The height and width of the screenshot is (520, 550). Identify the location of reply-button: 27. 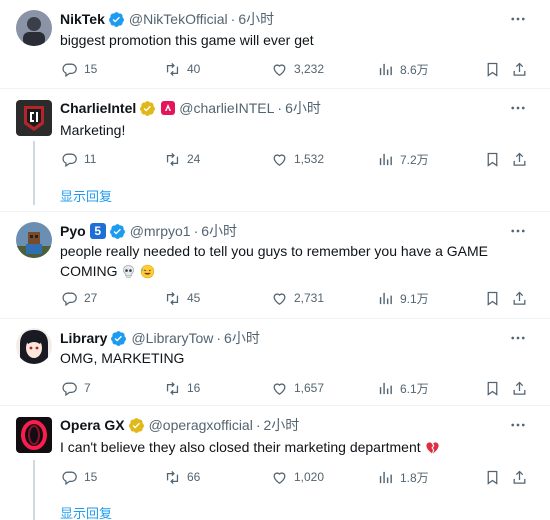
(79, 298).